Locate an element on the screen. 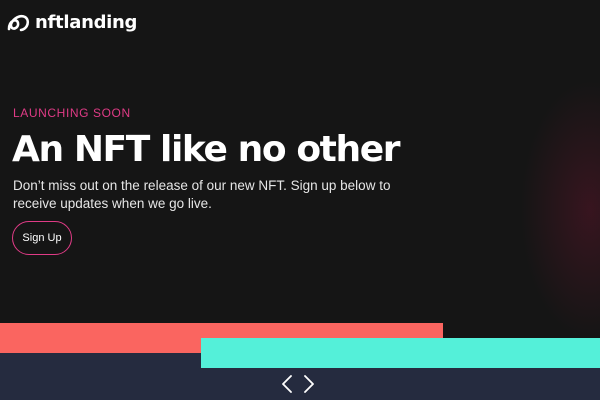 The height and width of the screenshot is (400, 600). sign-up-button: Sign Up is located at coordinates (42, 238).